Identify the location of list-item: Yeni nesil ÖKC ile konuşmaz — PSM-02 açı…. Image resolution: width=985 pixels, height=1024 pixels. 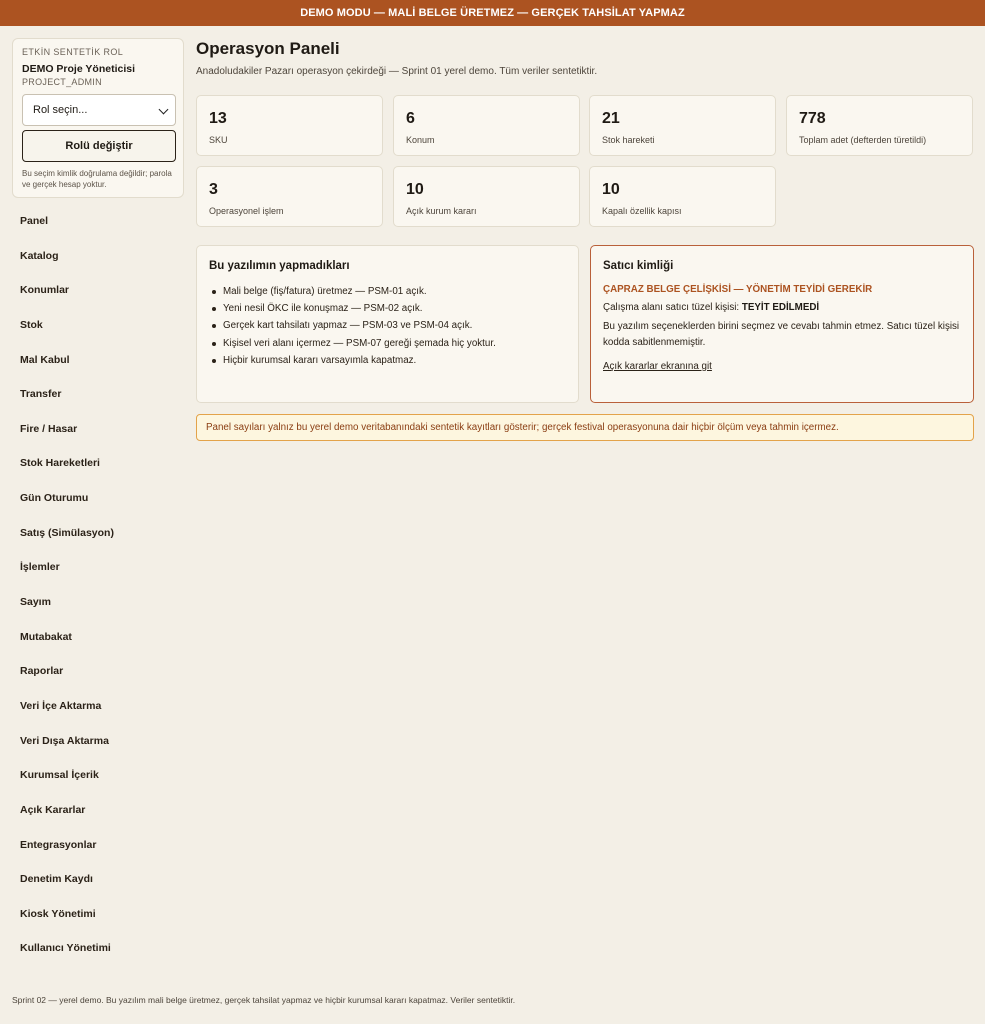
(387, 308).